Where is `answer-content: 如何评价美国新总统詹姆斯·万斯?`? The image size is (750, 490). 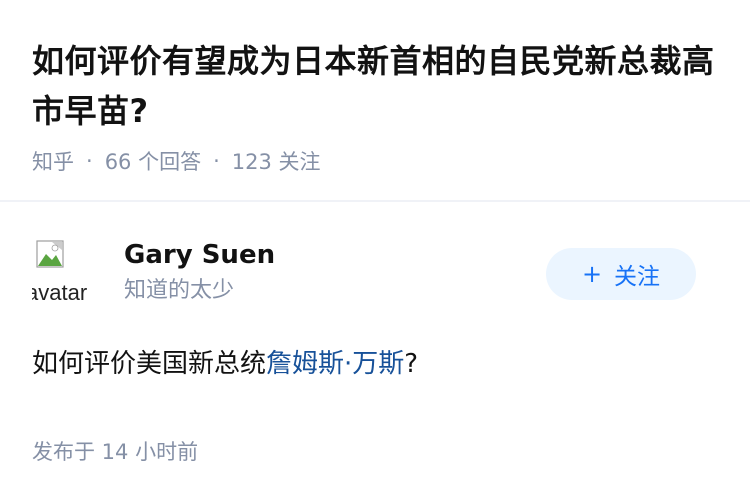 answer-content: 如何评价美国新总统詹姆斯·万斯? is located at coordinates (375, 364).